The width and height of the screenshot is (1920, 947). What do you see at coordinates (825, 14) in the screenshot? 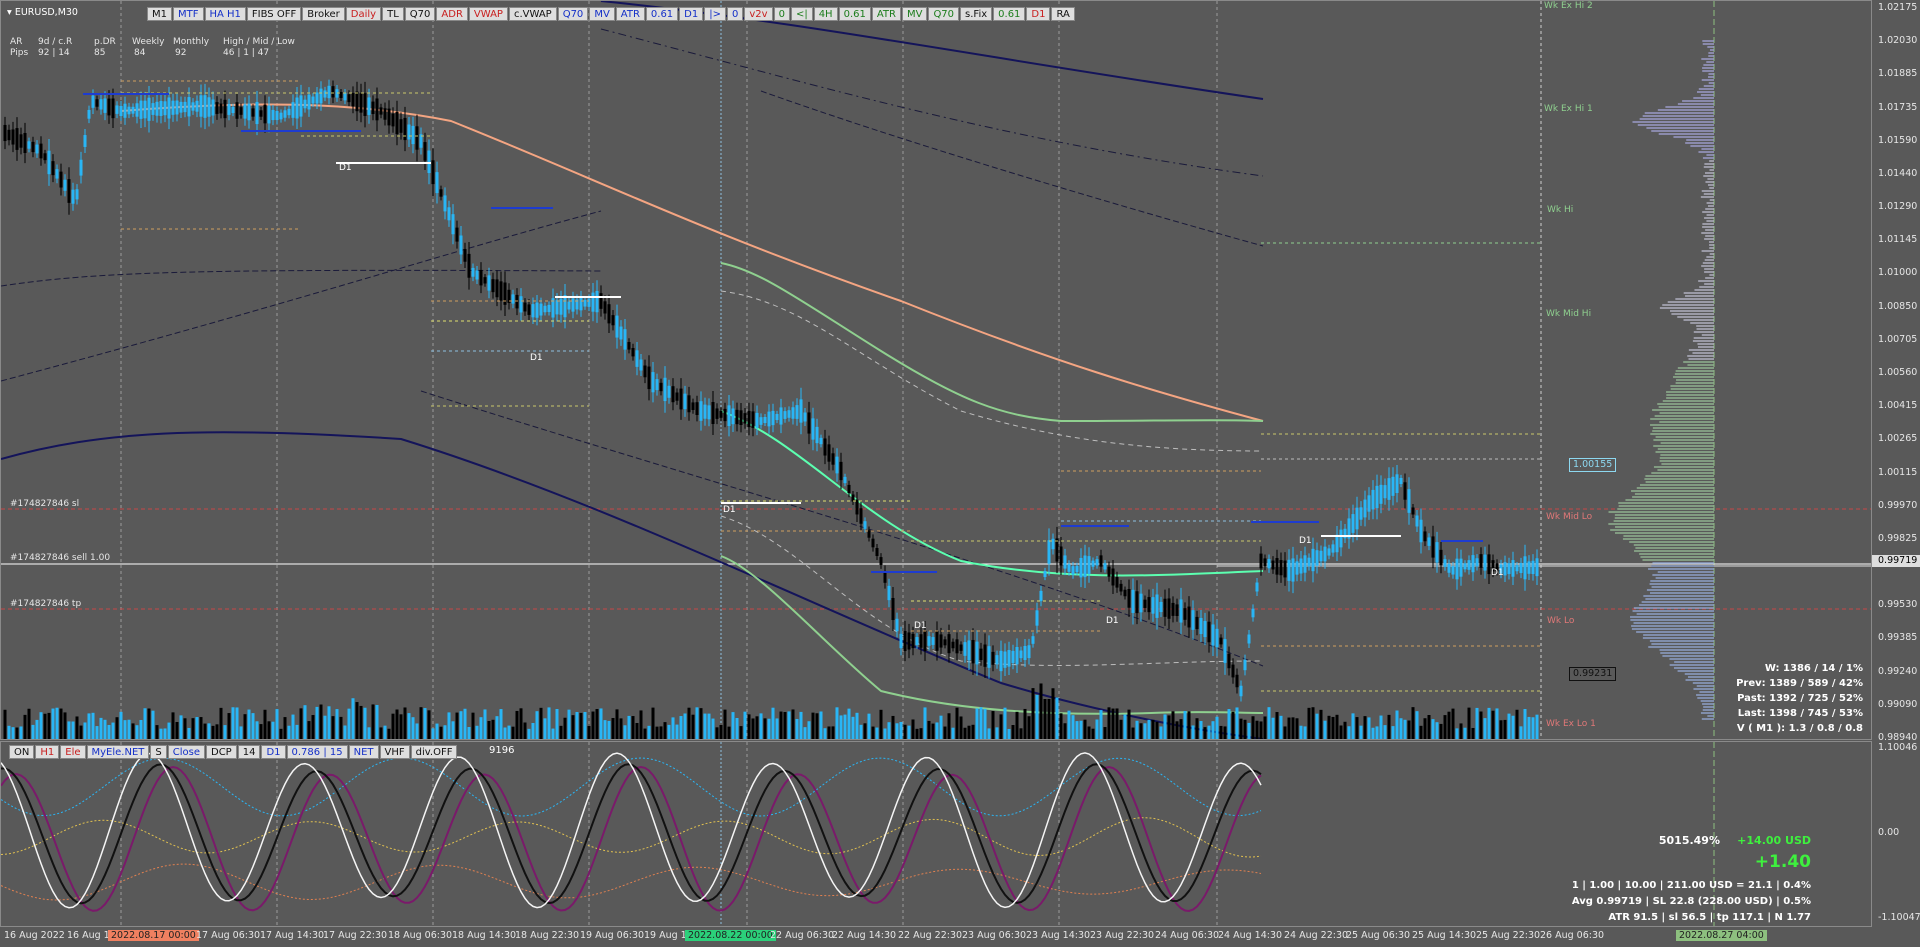
I see `toolbar-button: 4H` at bounding box center [825, 14].